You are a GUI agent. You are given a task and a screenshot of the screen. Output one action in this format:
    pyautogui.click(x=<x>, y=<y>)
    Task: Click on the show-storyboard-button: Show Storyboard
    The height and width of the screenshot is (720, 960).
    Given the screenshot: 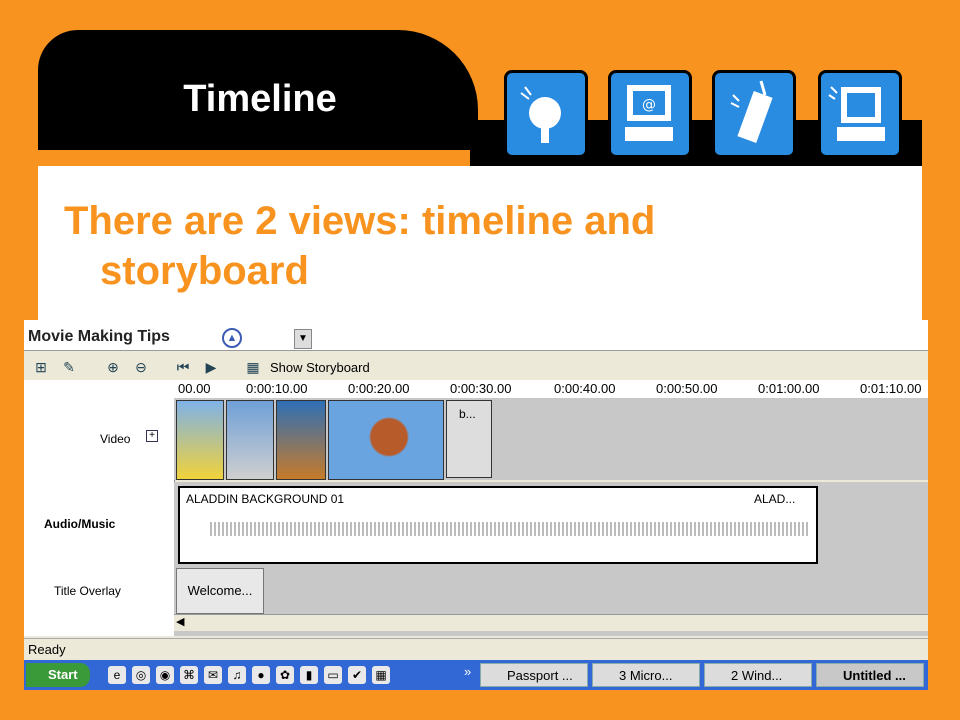 What is the action you would take?
    pyautogui.click(x=320, y=367)
    